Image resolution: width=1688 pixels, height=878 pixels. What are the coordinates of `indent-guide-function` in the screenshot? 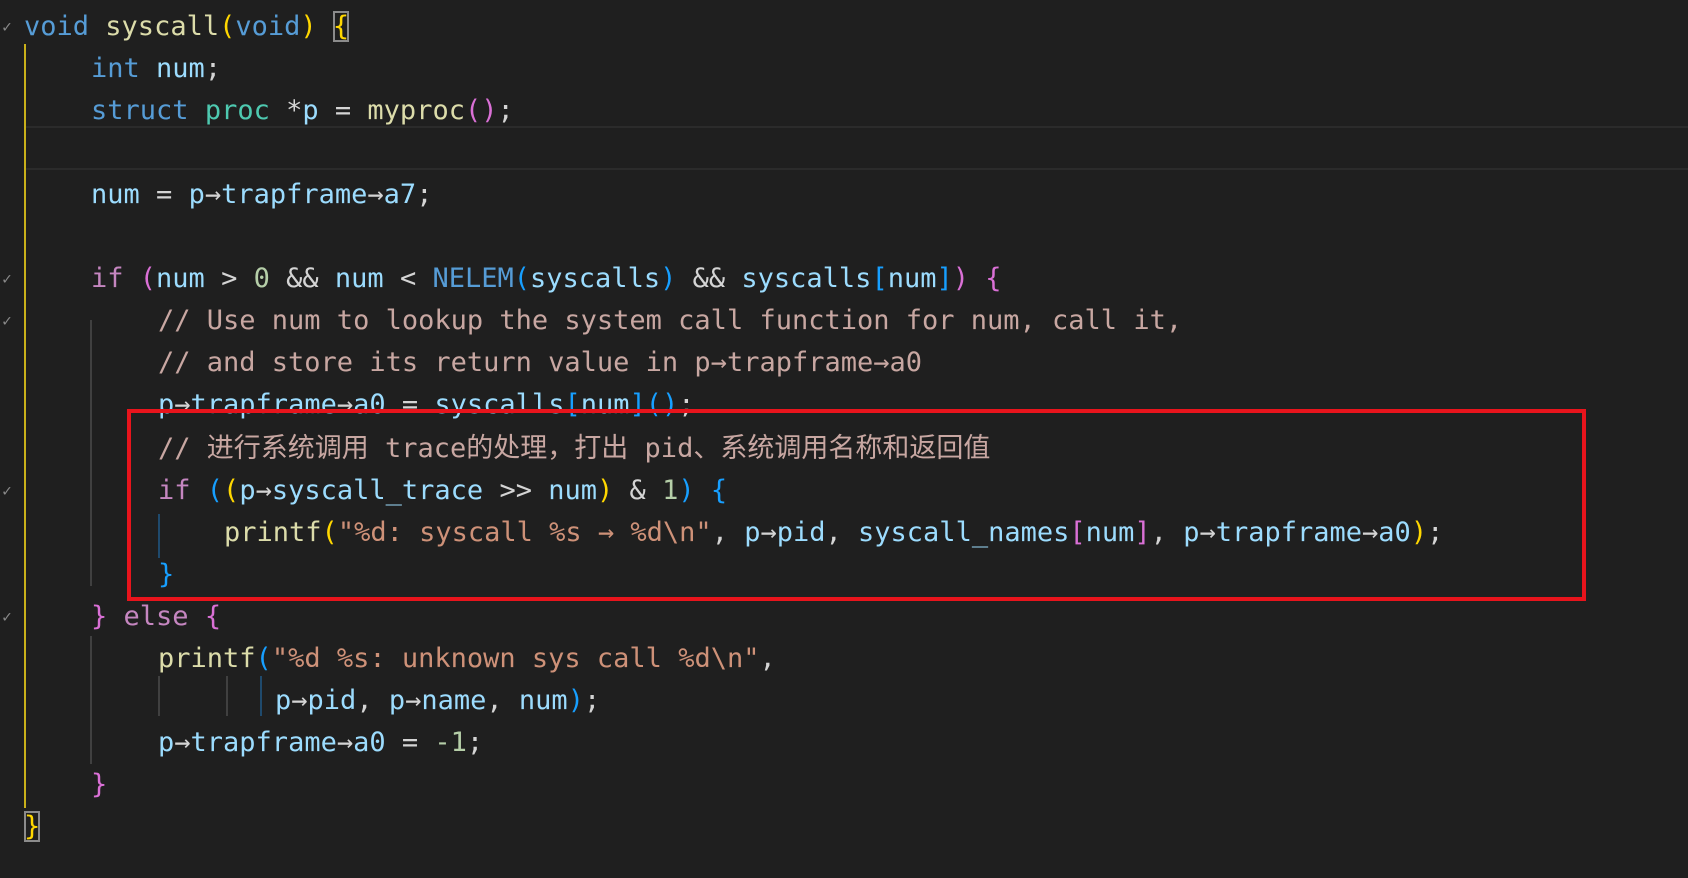 It's located at (25, 426).